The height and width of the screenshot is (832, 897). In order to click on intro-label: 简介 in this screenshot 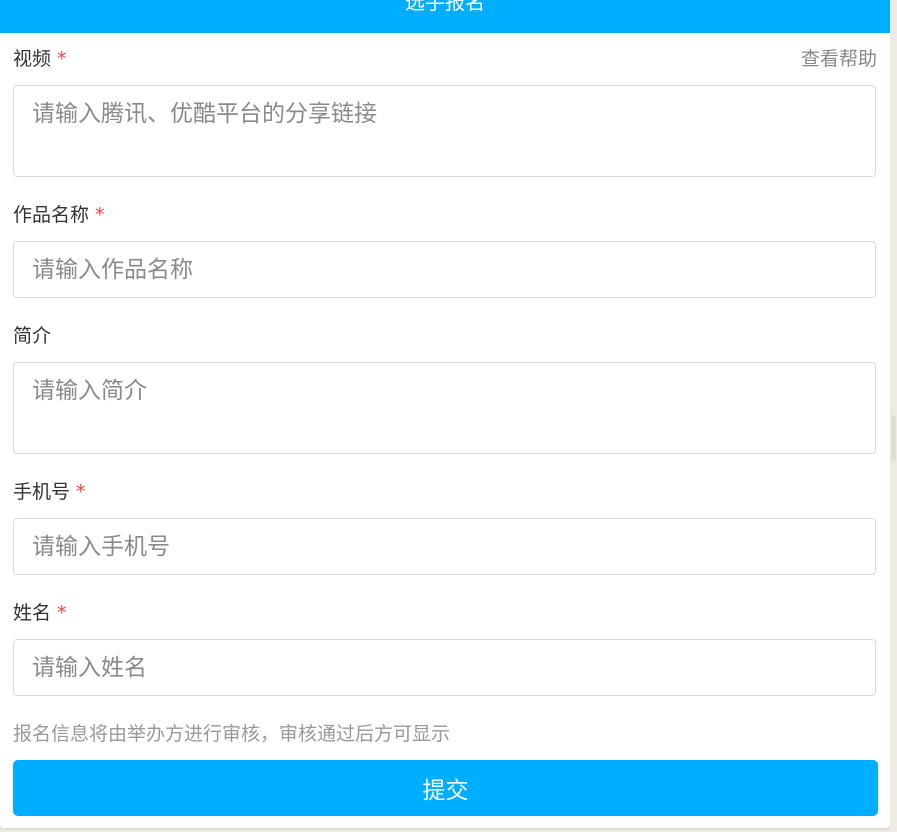, I will do `click(32, 336)`.